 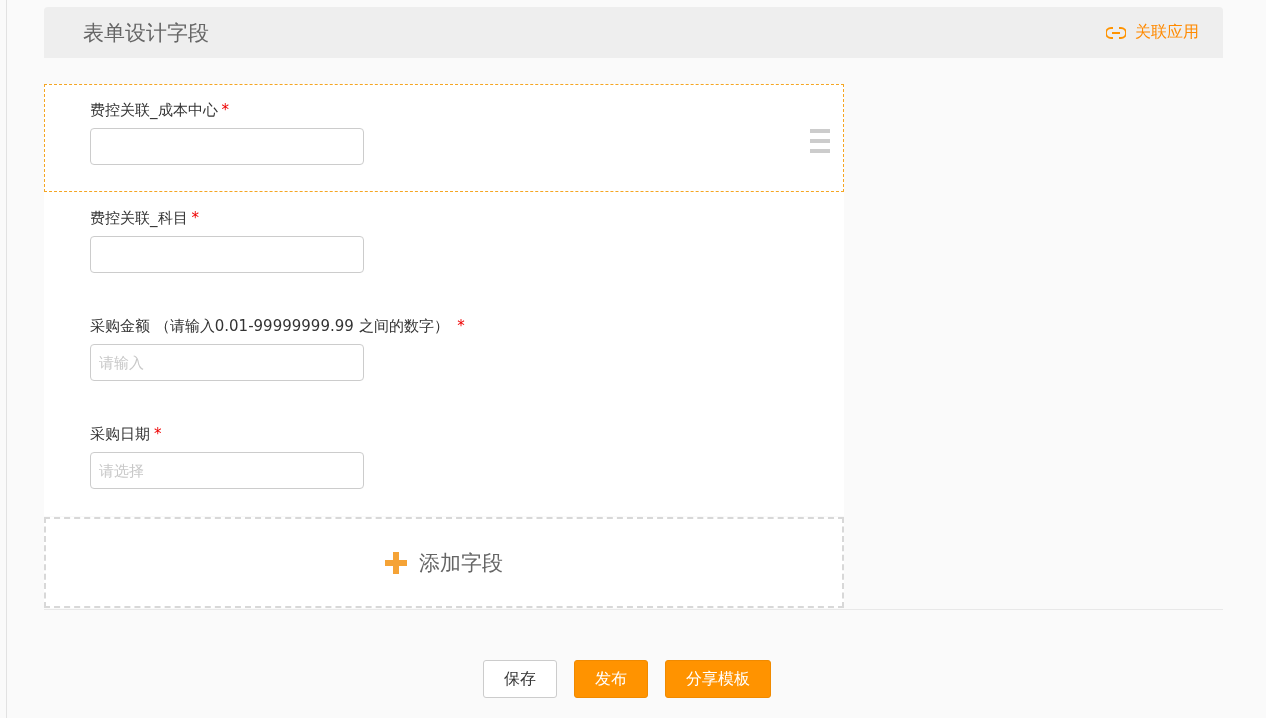 What do you see at coordinates (444, 246) in the screenshot?
I see `form-field-row: 费控关联_科目 *` at bounding box center [444, 246].